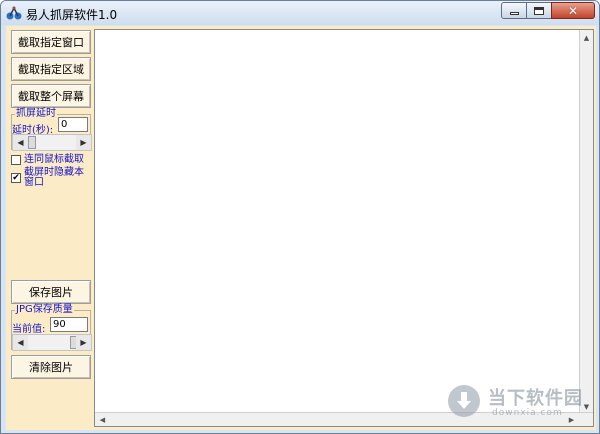 Image resolution: width=600 pixels, height=434 pixels. I want to click on delay-group: 抓屏延时 延时(秒): 0 ◀ ▶, so click(51, 129).